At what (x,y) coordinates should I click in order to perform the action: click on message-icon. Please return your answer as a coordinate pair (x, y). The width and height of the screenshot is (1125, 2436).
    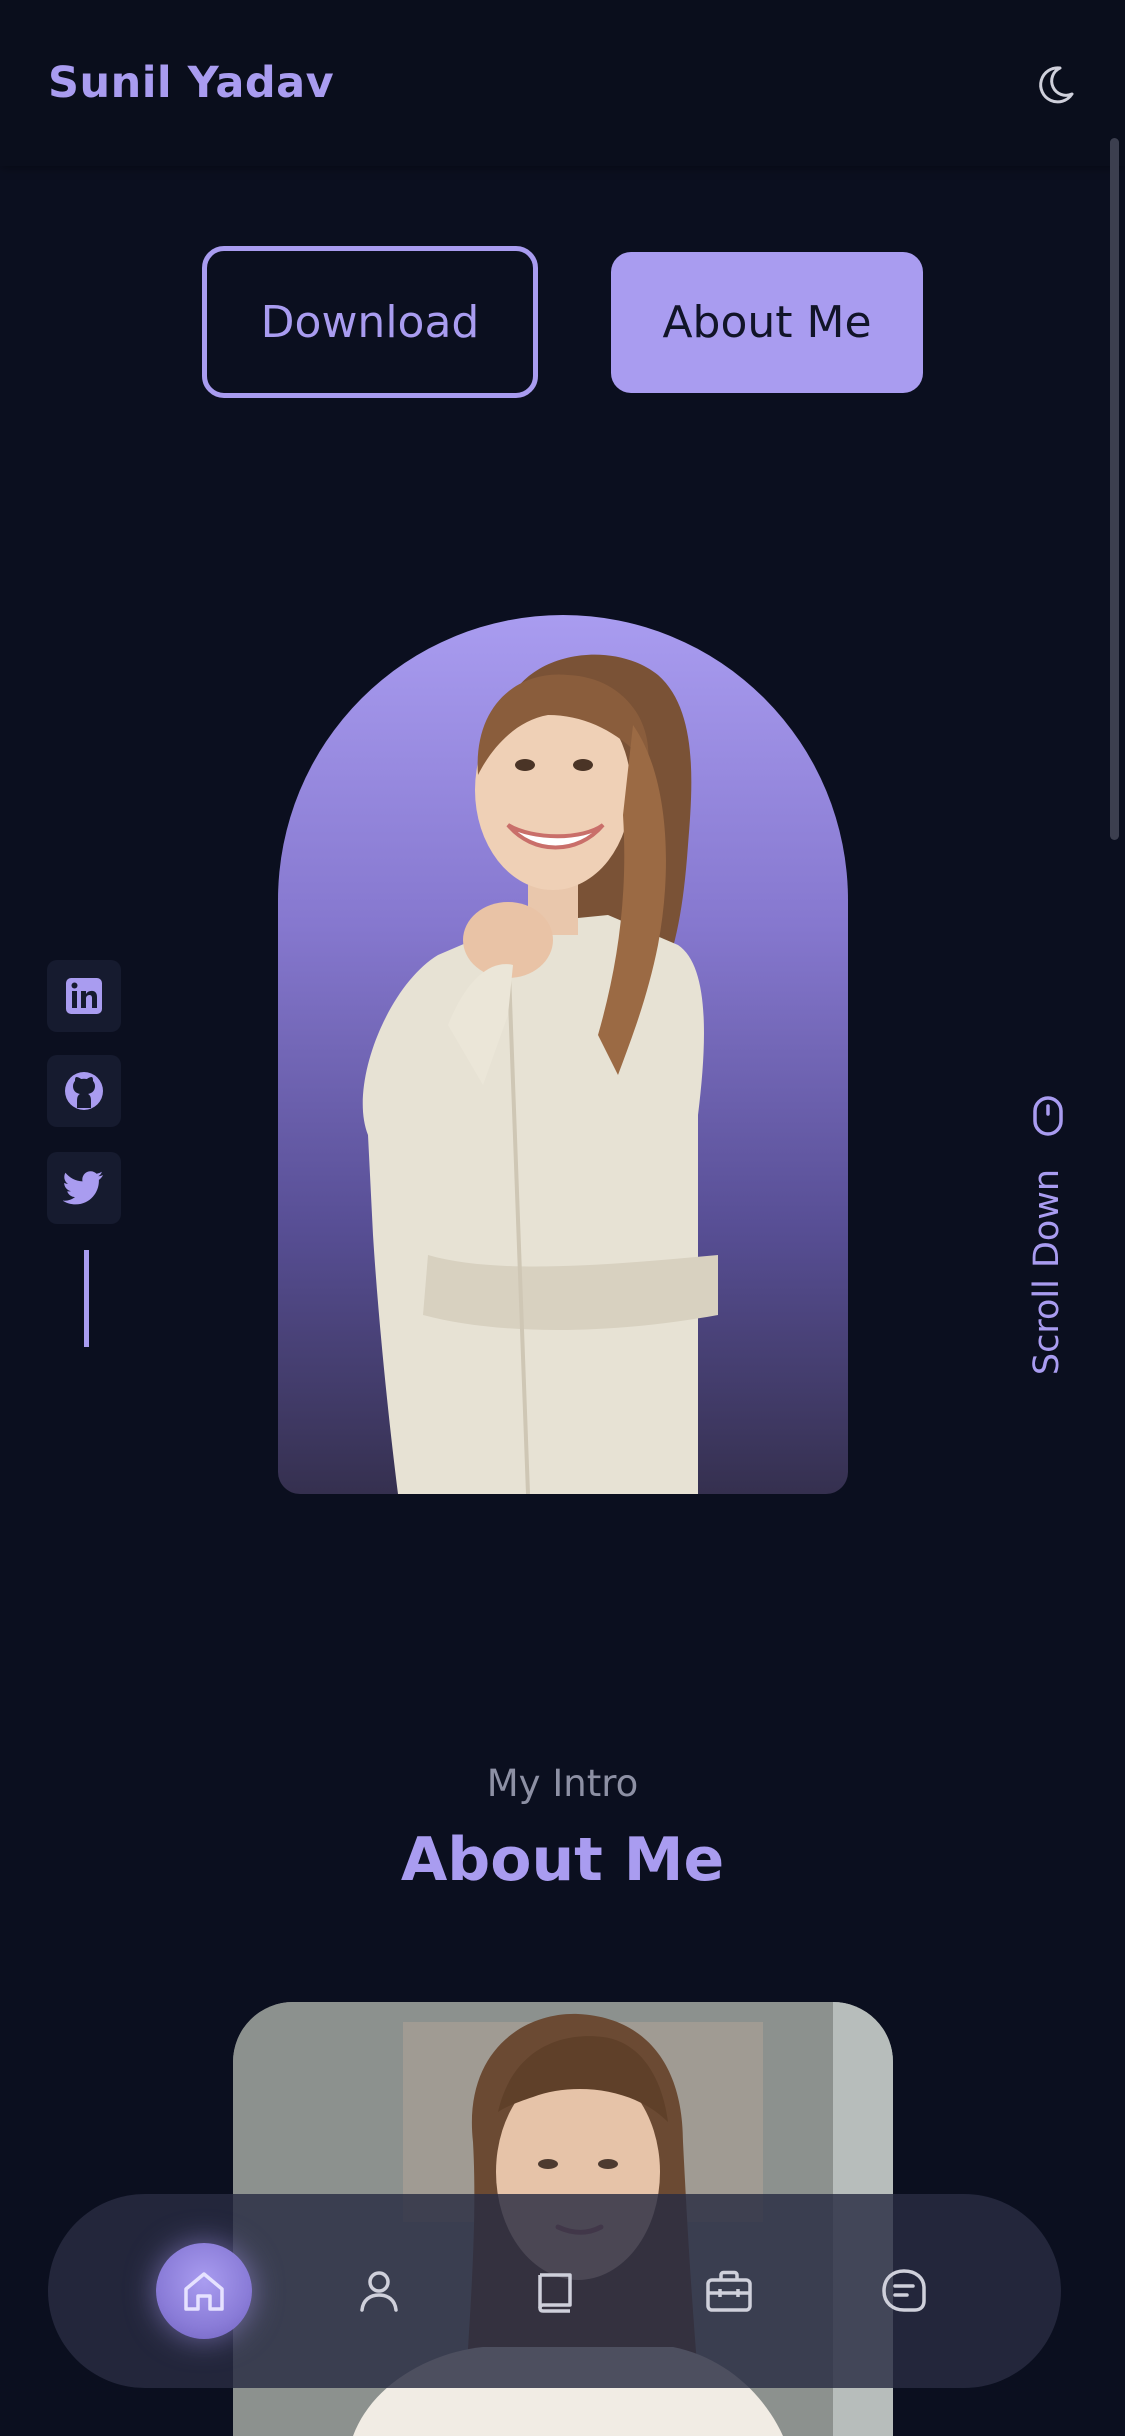
    Looking at the image, I should click on (904, 2290).